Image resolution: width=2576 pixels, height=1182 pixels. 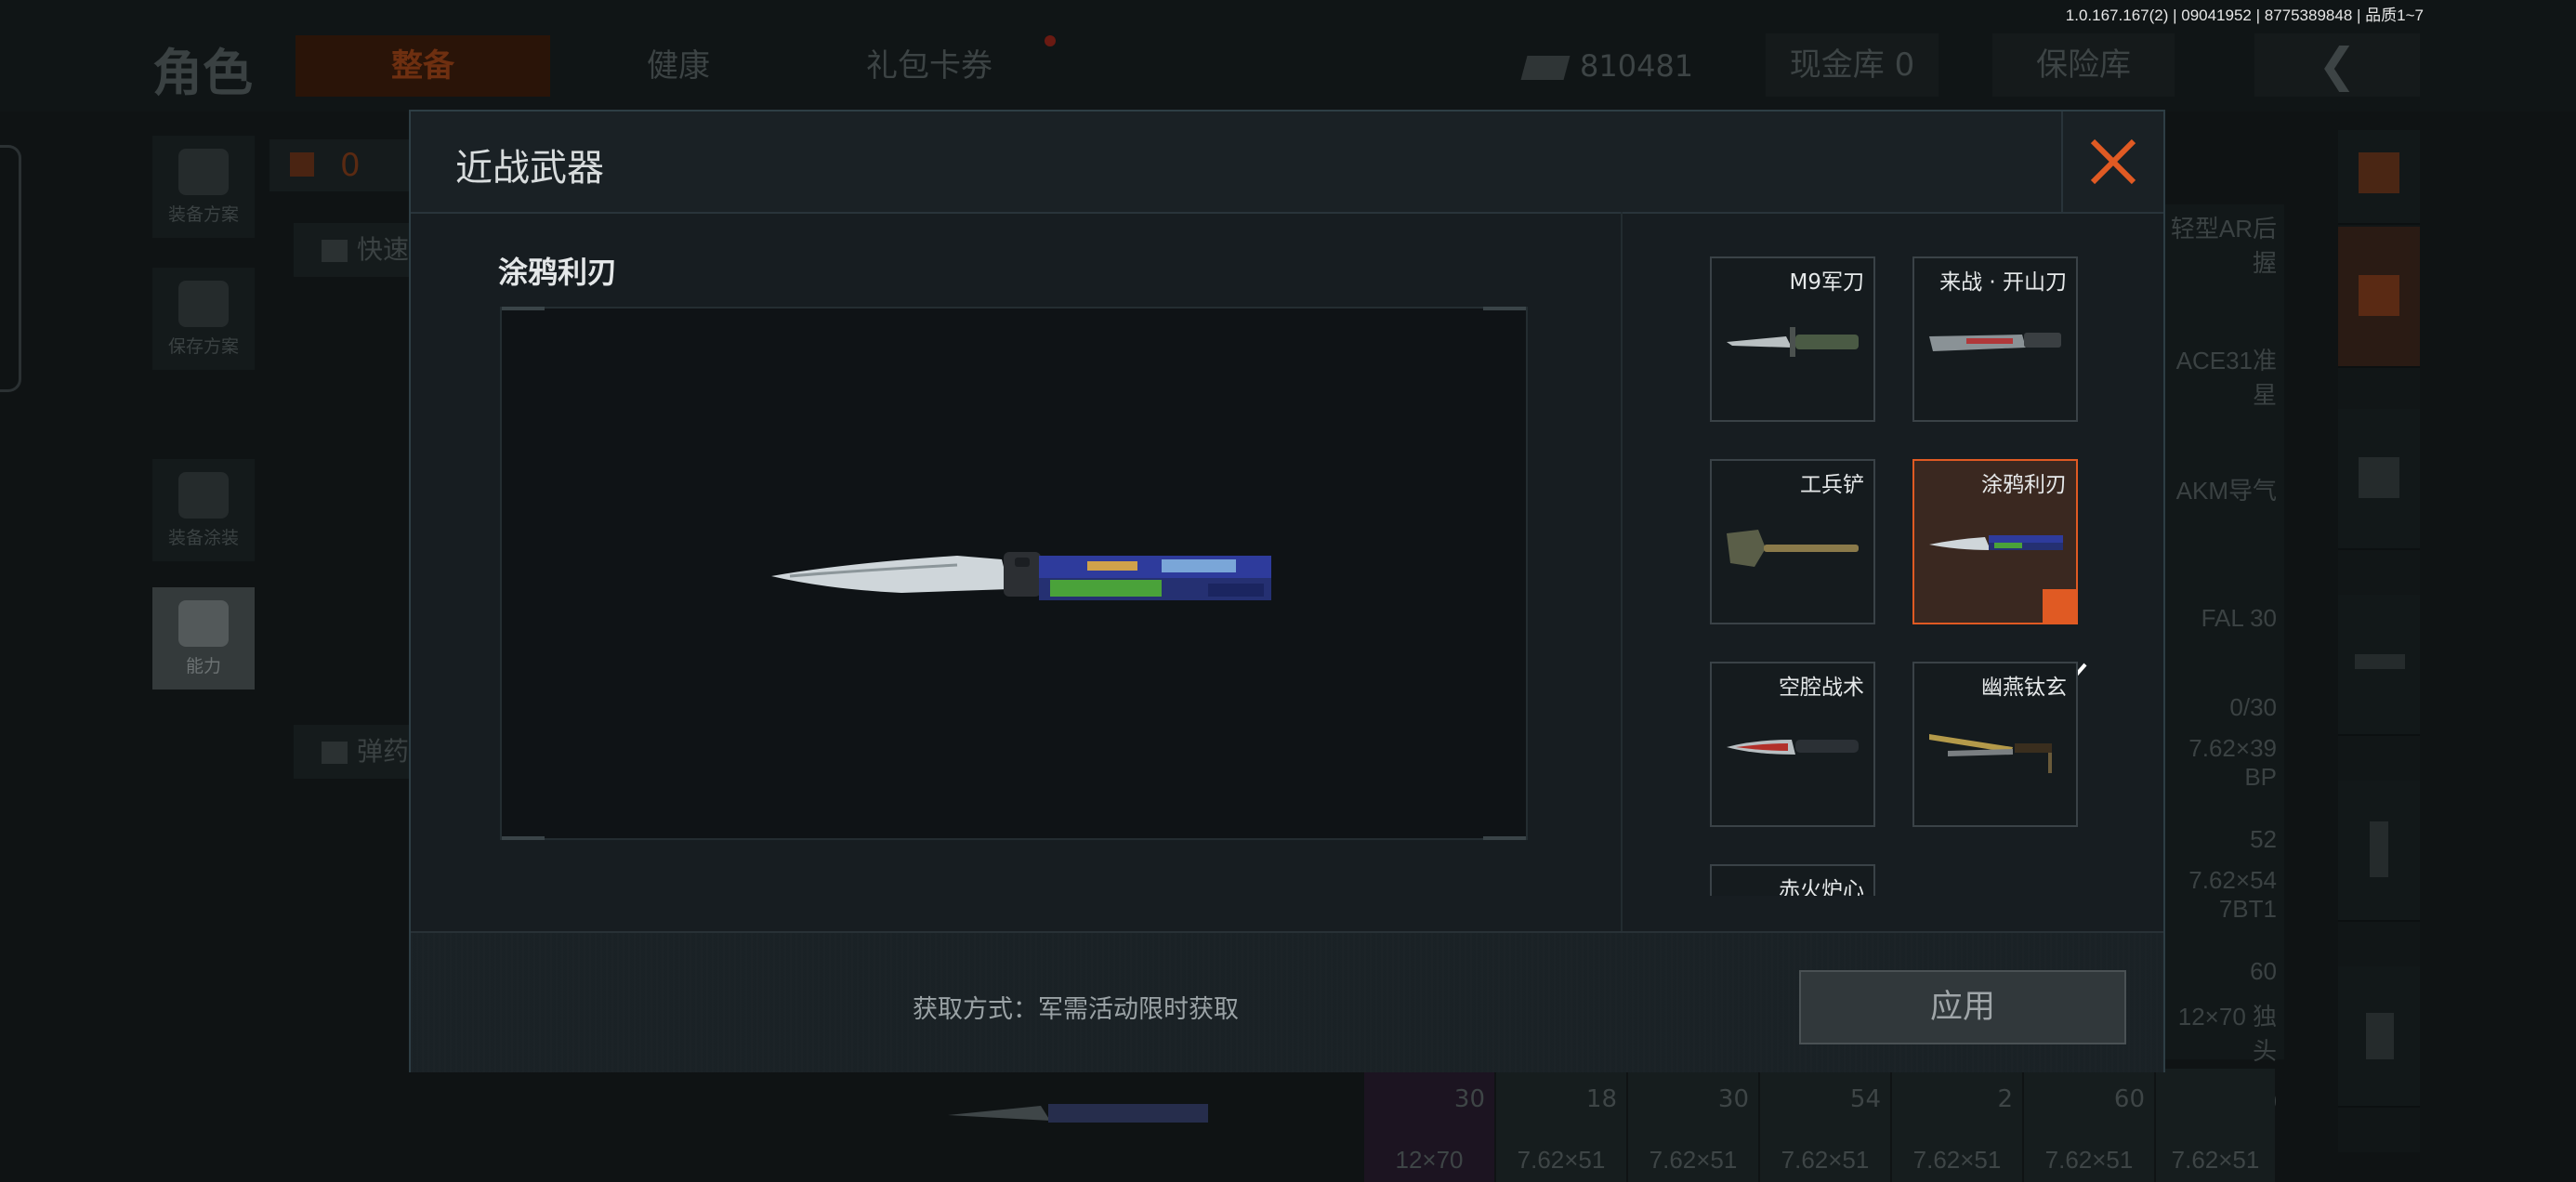 What do you see at coordinates (1824, 1125) in the screenshot?
I see `ammo-cell: 54 7.62×51` at bounding box center [1824, 1125].